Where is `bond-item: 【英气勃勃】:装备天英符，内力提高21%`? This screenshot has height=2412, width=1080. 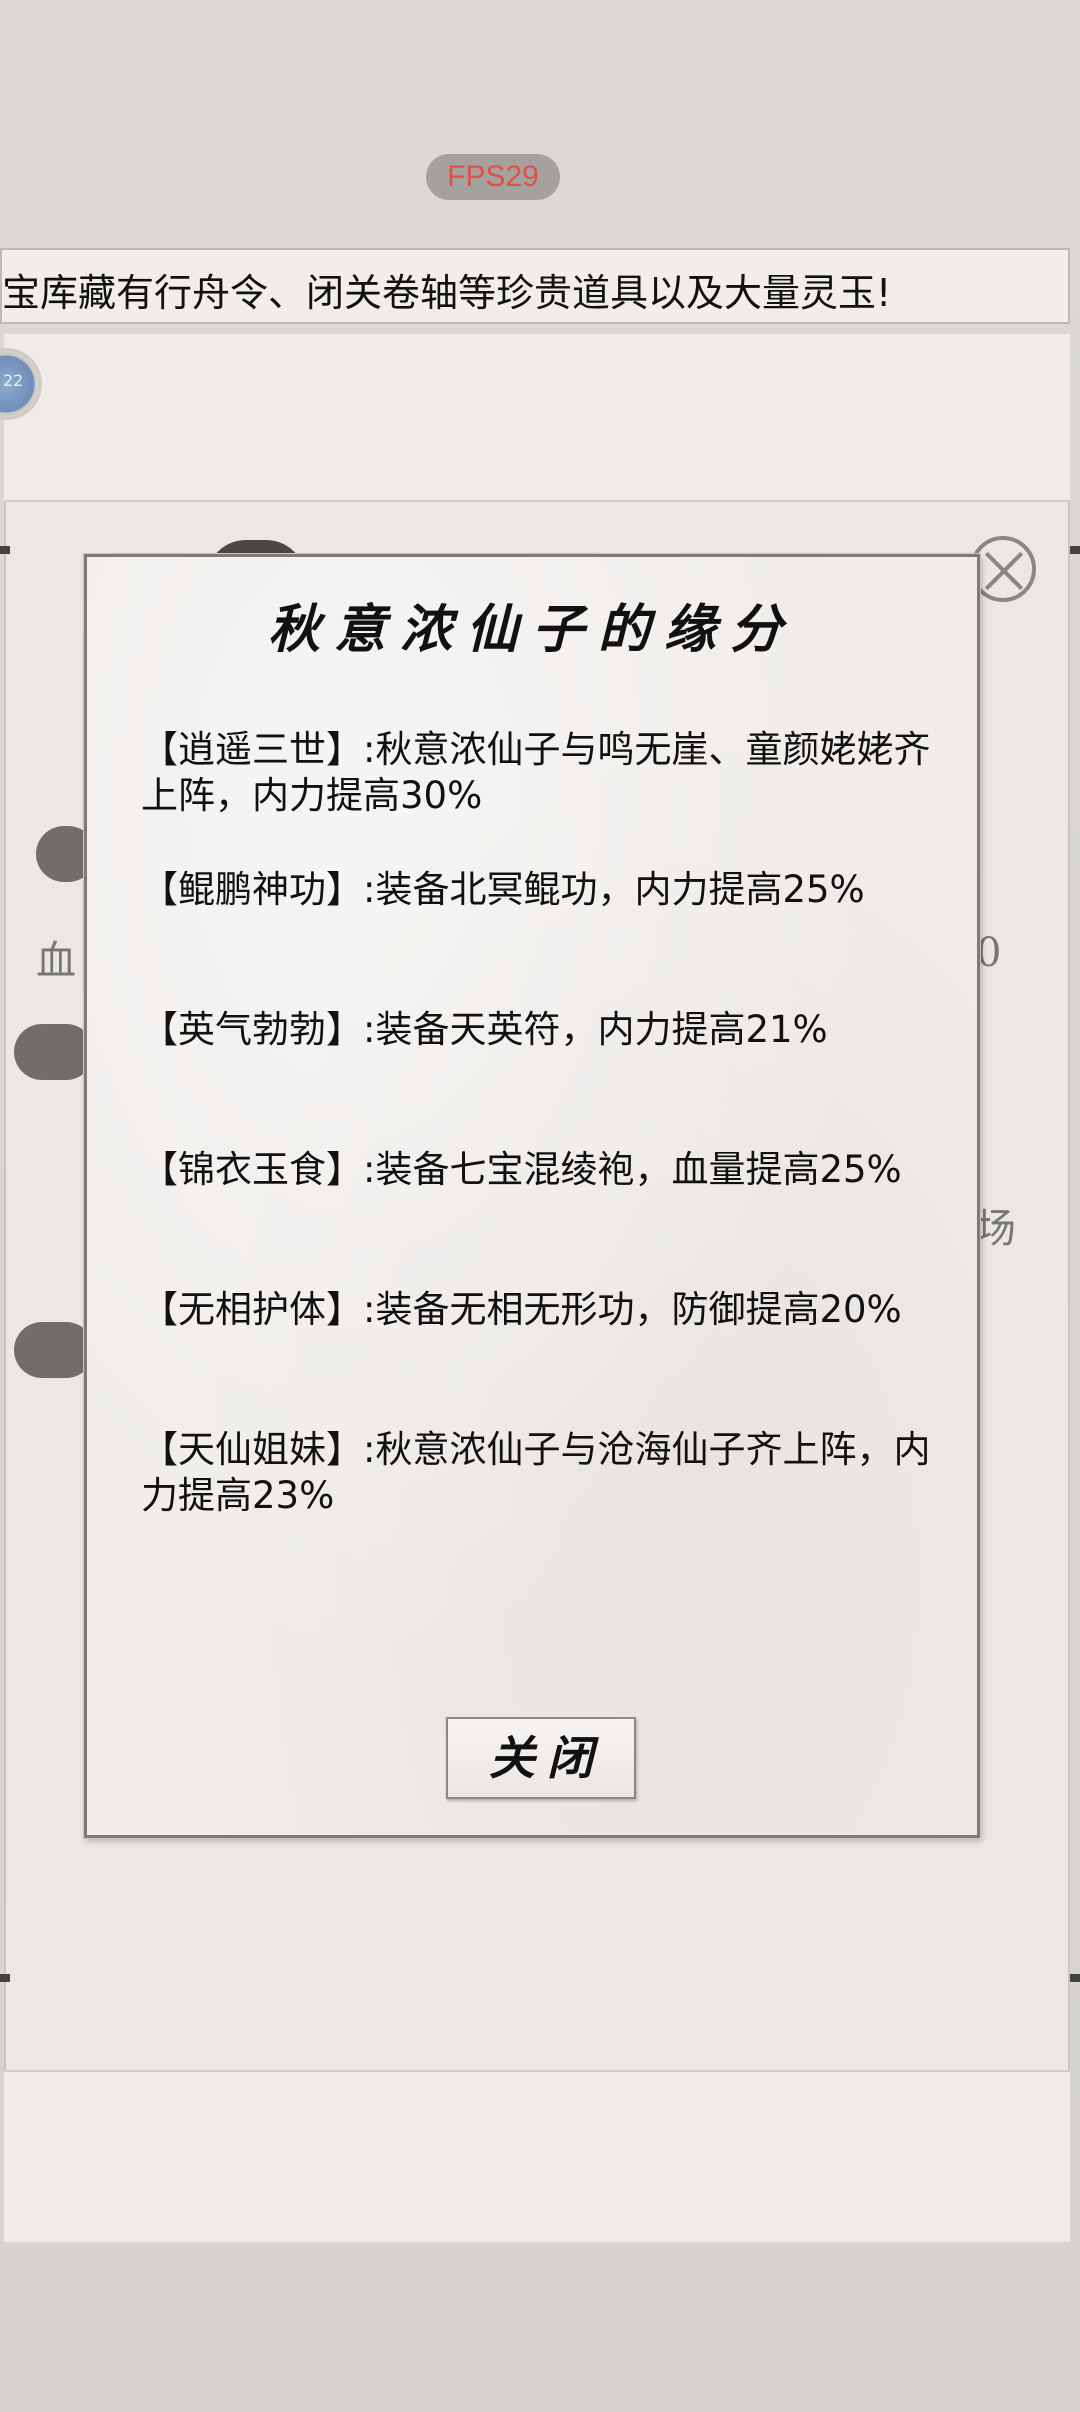
bond-item: 【英气勃勃】:装备天英符，内力提高21% is located at coordinates (484, 1029).